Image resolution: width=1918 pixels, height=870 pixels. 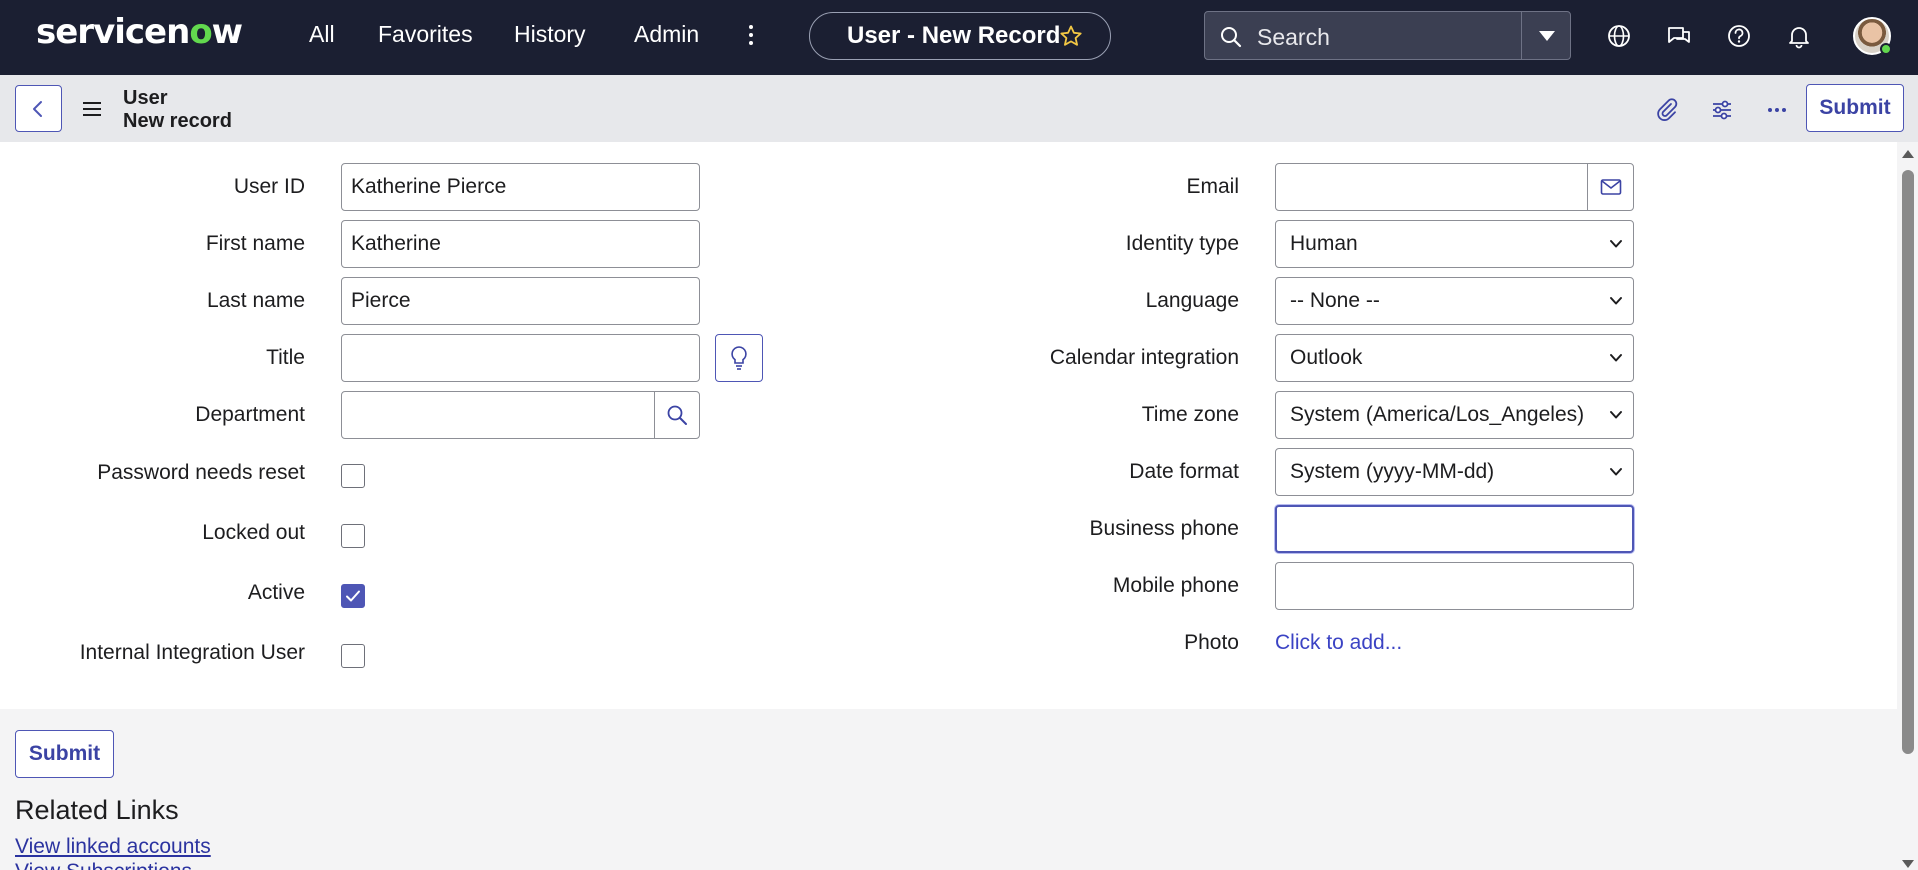 I want to click on business-phone-label: Business phone, so click(x=1164, y=528).